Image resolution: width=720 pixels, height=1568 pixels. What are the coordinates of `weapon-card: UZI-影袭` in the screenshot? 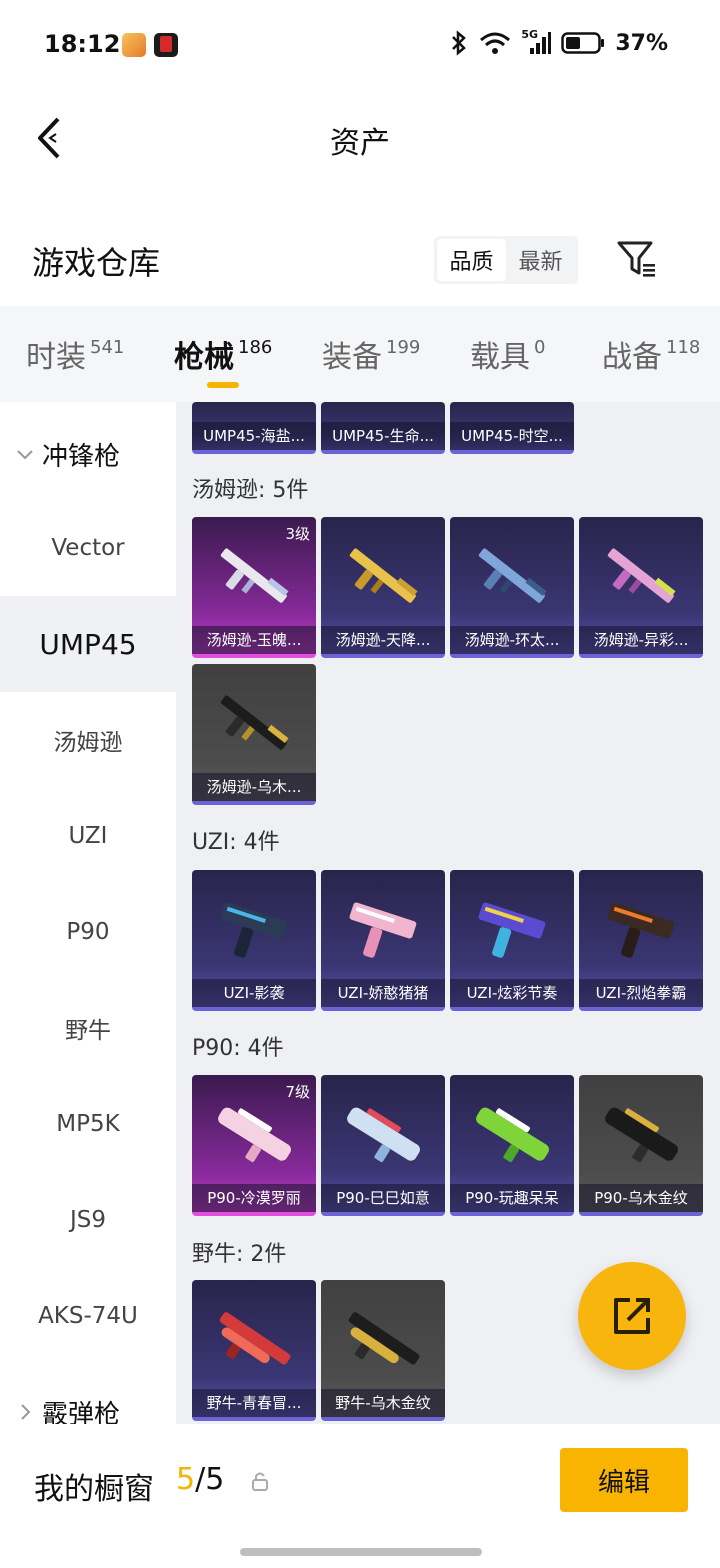 It's located at (254, 940).